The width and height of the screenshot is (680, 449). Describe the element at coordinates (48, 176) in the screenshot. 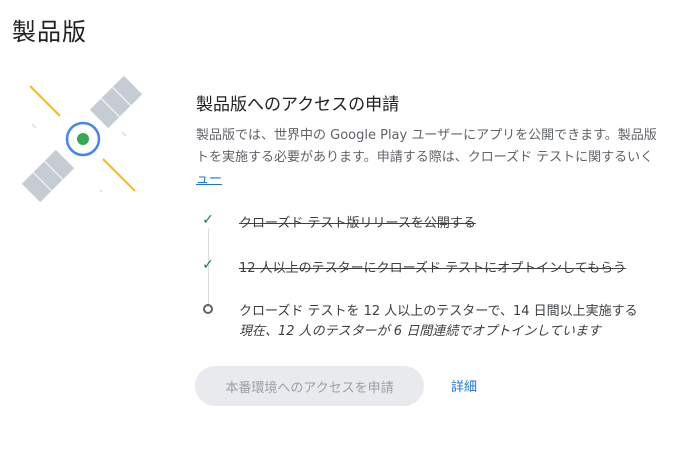

I see `solar-panel-bottom` at that location.